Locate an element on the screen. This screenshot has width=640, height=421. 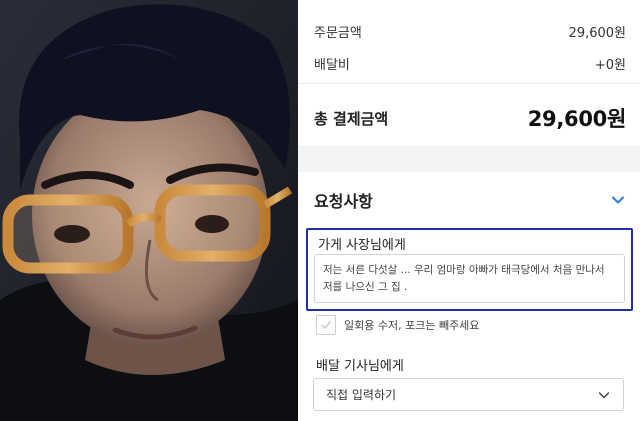
delivery-fee-label: 배달비 is located at coordinates (332, 65).